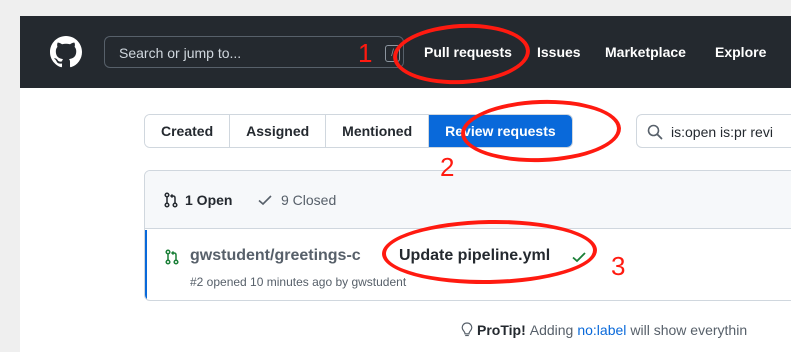 This screenshot has width=791, height=352. I want to click on annotation-number-2: 2, so click(447, 167).